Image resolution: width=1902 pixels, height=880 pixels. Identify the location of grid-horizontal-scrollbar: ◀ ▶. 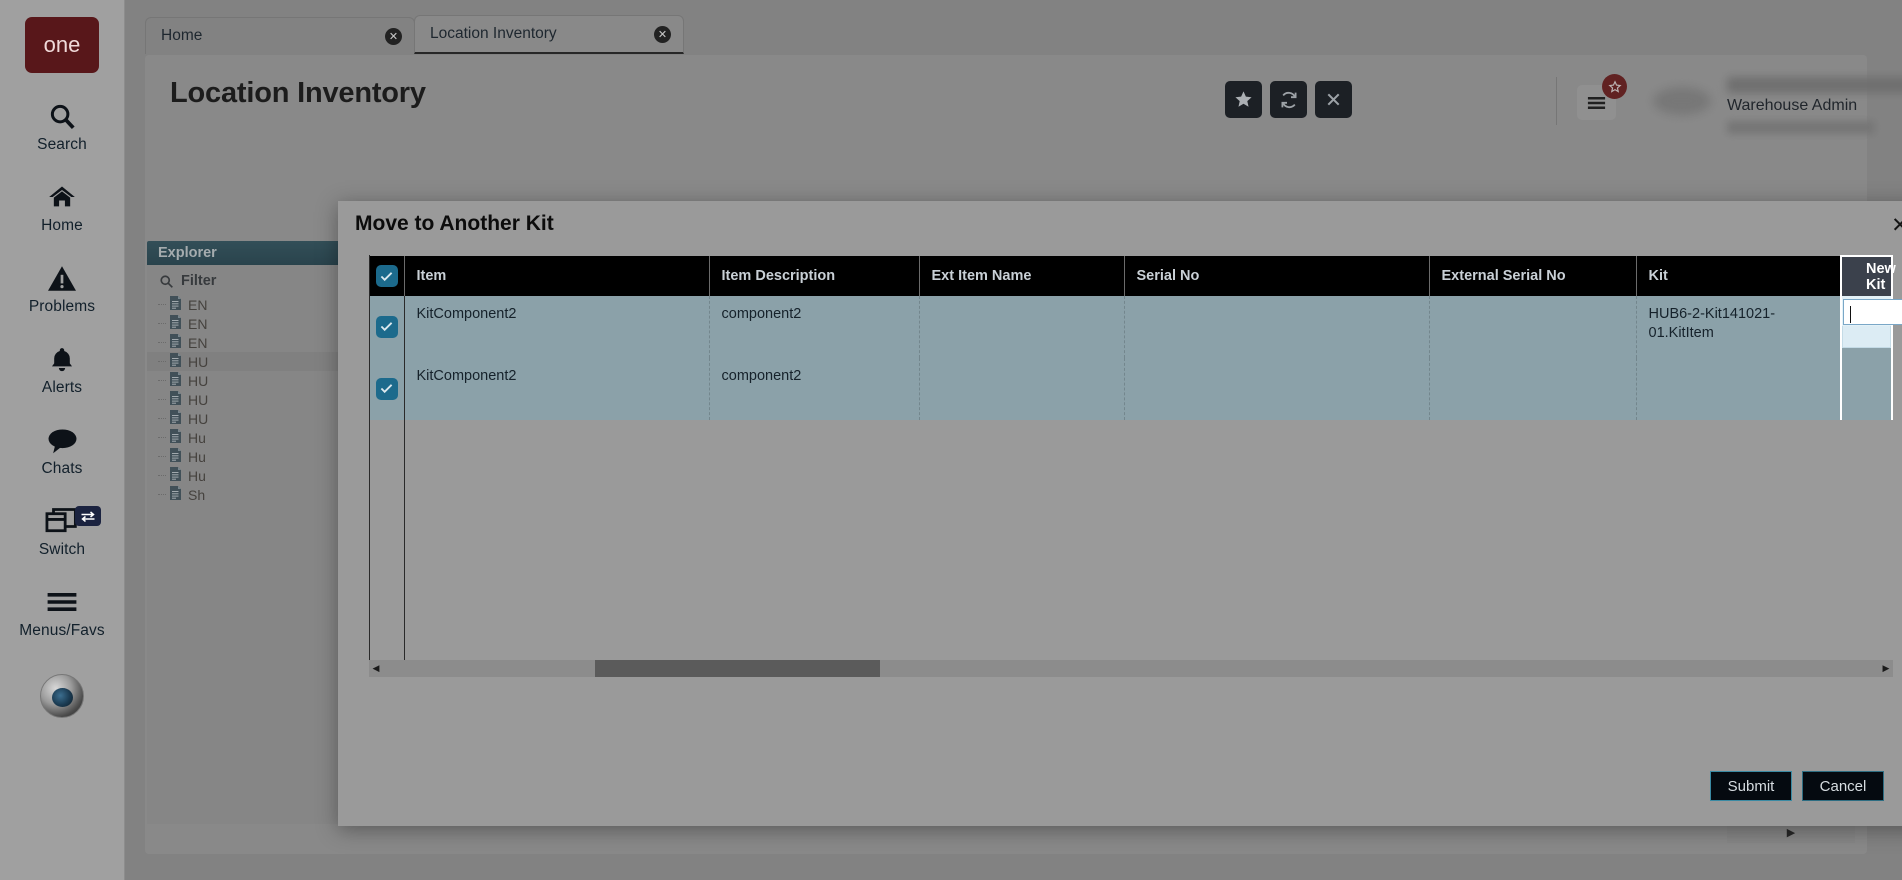
(1131, 668).